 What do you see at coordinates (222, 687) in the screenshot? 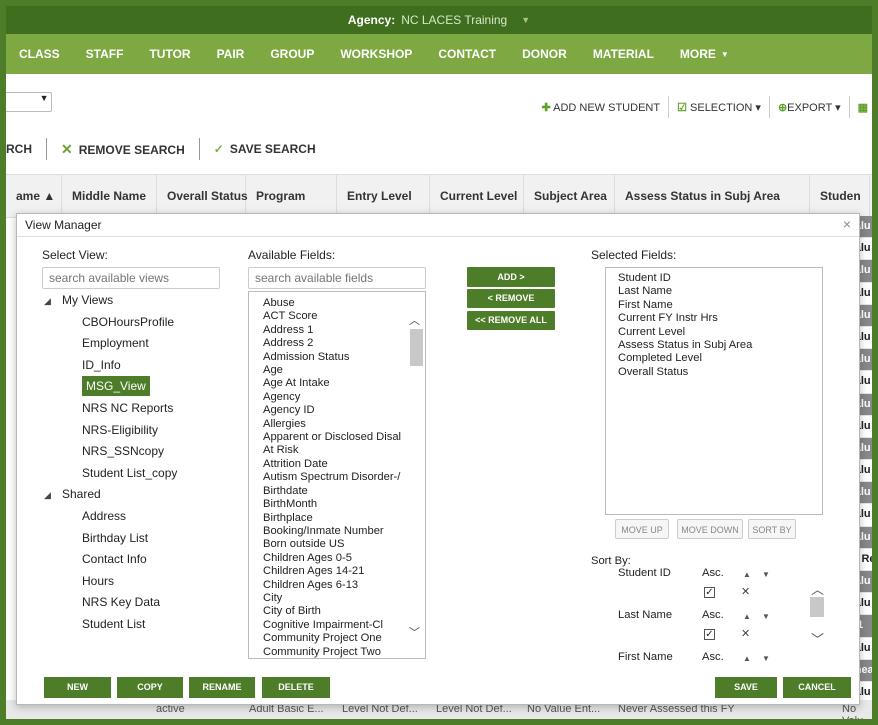
I see `rename-button: RENAME` at bounding box center [222, 687].